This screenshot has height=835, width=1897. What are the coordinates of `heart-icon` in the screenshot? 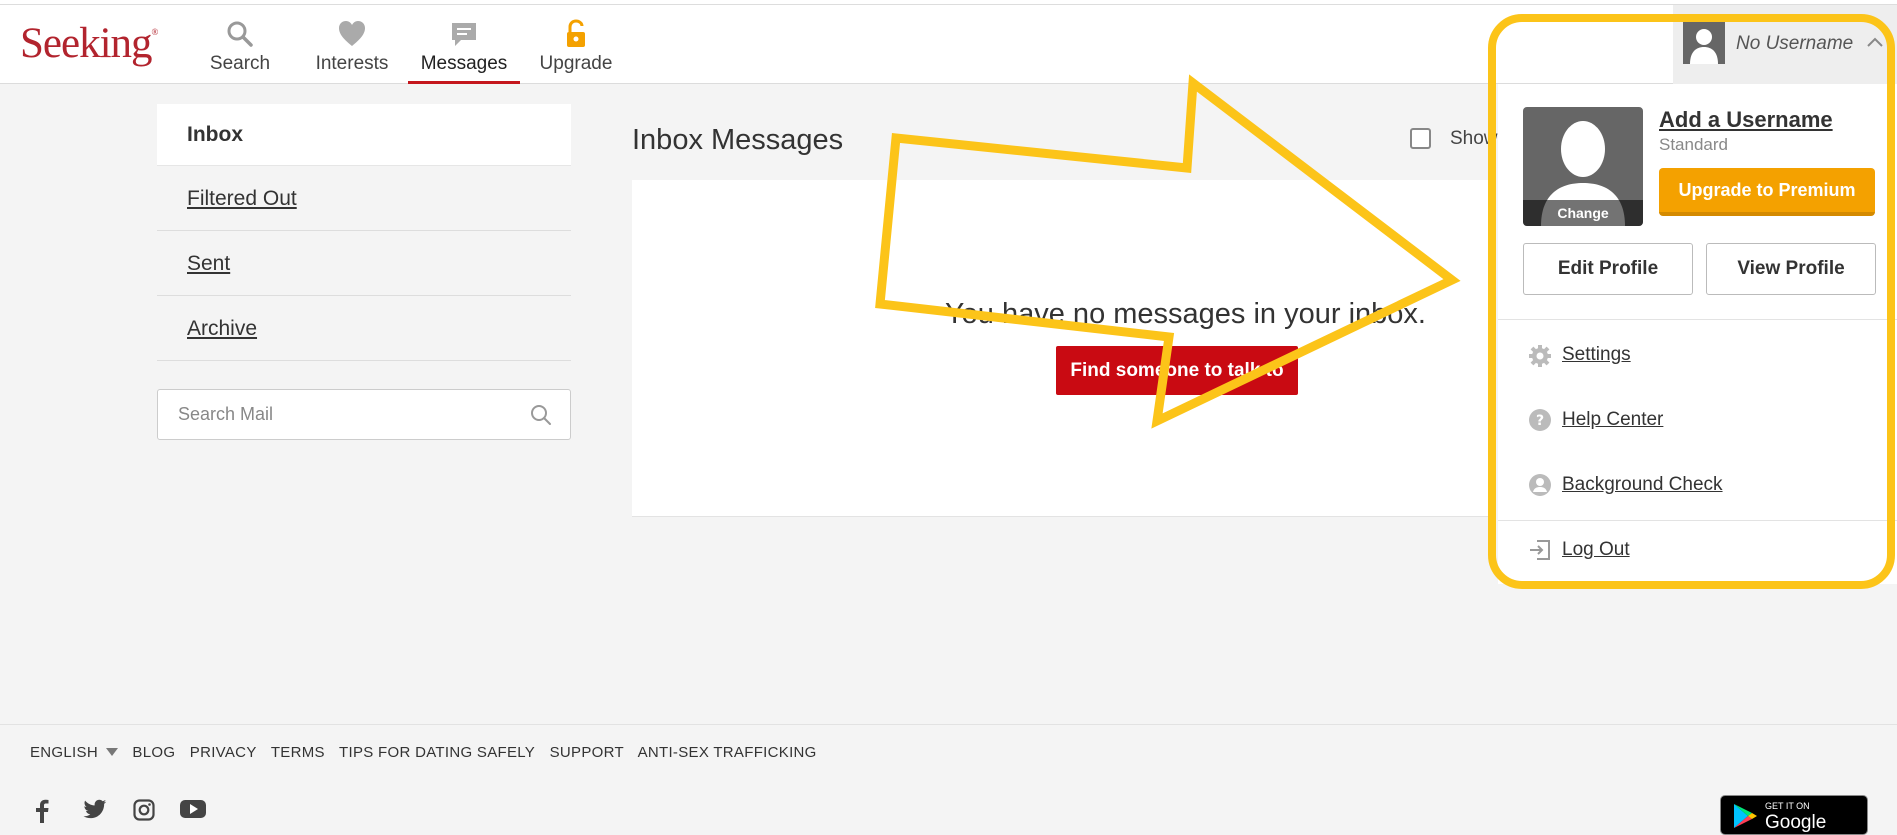 It's located at (352, 33).